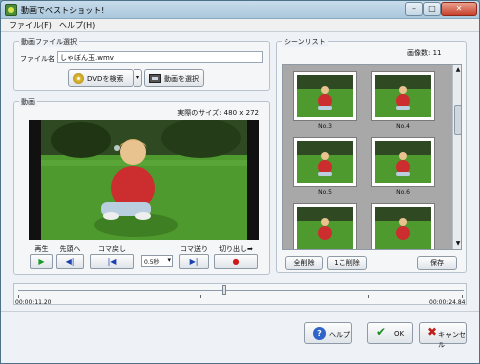  I want to click on record-icon: ●, so click(236, 261).